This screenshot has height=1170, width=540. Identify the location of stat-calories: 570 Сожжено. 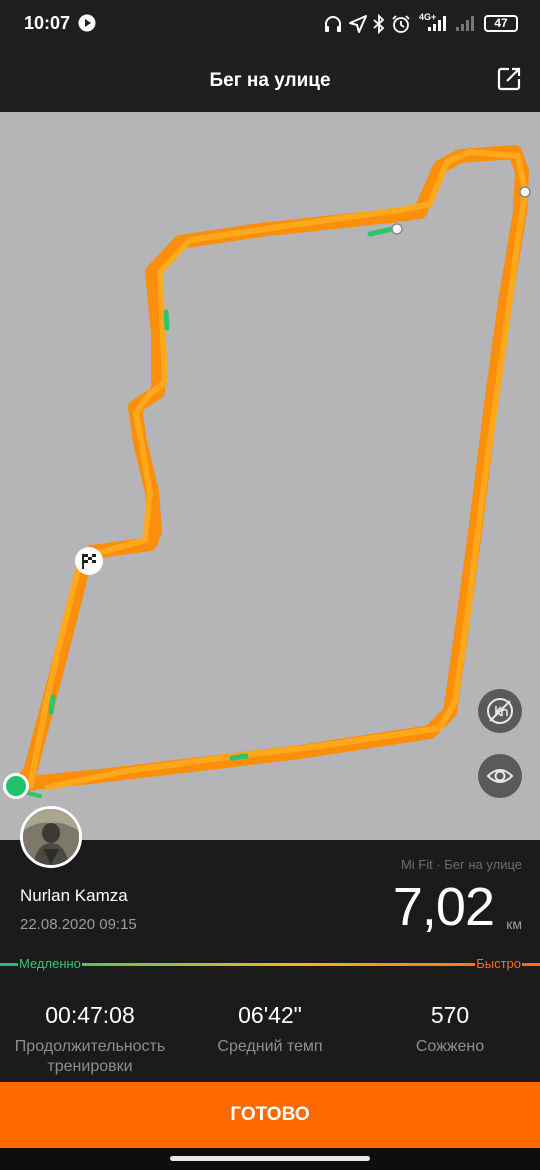
(450, 1029).